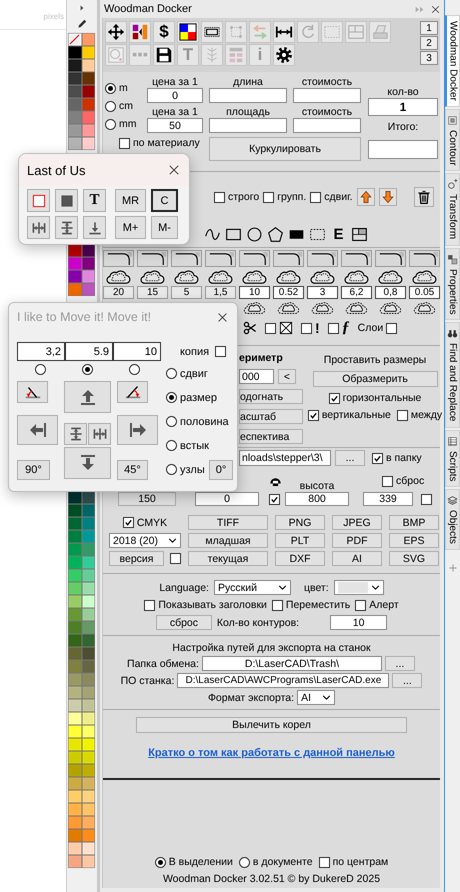 This screenshot has height=892, width=460. What do you see at coordinates (89, 351) in the screenshot?
I see `value-field: 5.9` at bounding box center [89, 351].